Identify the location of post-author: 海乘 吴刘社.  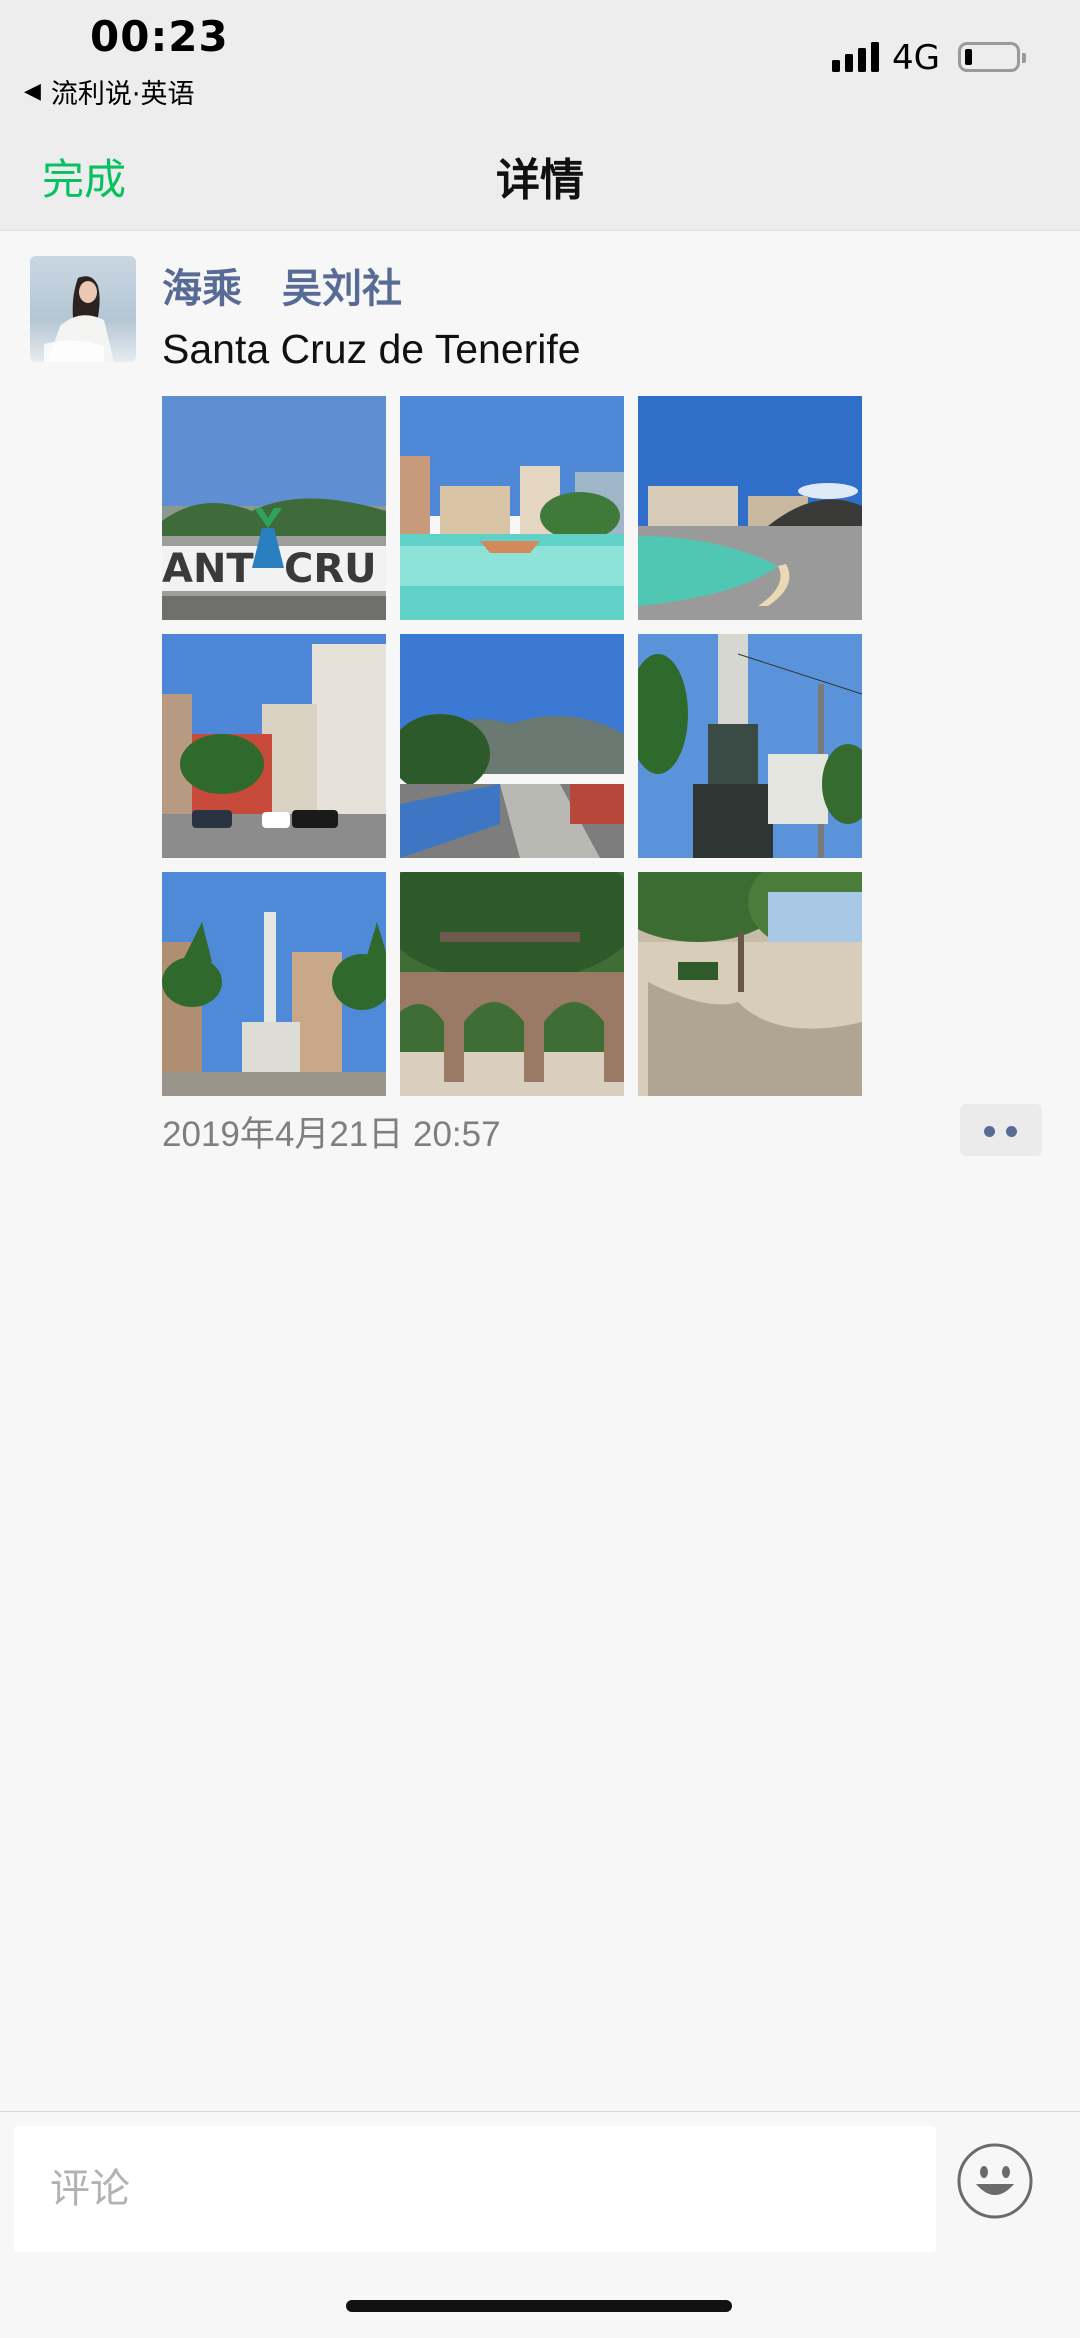
(282, 285).